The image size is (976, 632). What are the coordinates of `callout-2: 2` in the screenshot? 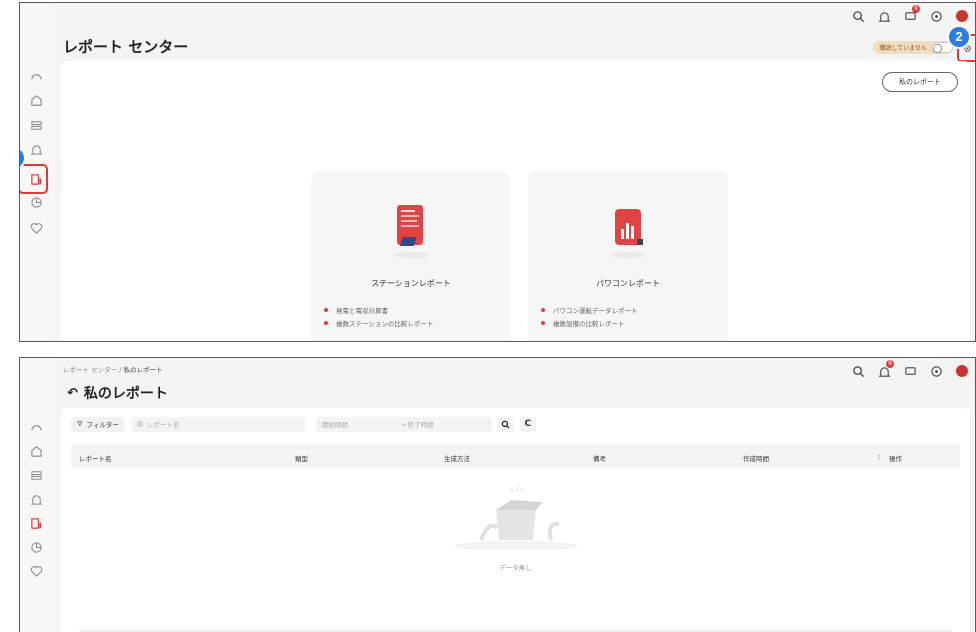 It's located at (959, 37).